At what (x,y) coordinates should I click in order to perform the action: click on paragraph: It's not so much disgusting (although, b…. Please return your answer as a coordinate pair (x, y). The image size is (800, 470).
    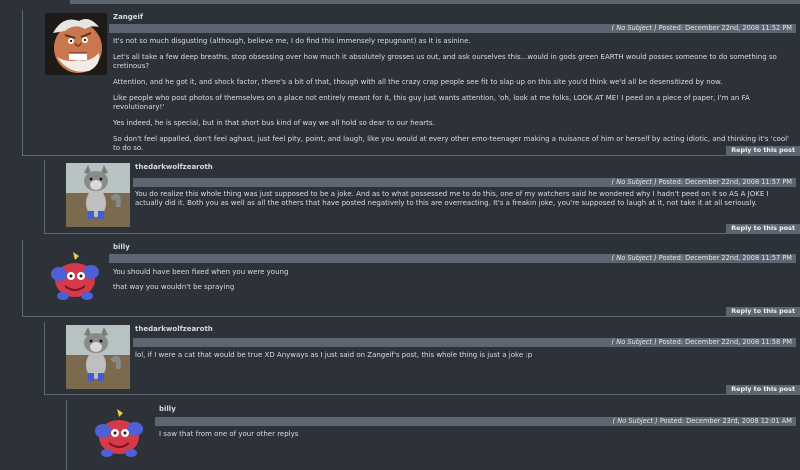
    Looking at the image, I should click on (292, 41).